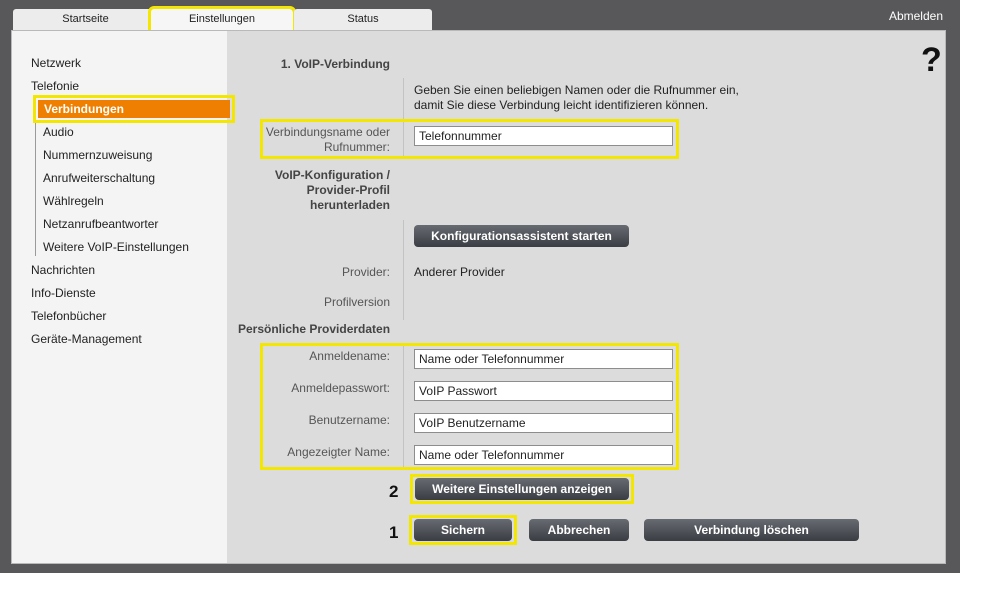 The height and width of the screenshot is (597, 1000). What do you see at coordinates (543, 391) in the screenshot?
I see `login-password-input: VoIP Passwort` at bounding box center [543, 391].